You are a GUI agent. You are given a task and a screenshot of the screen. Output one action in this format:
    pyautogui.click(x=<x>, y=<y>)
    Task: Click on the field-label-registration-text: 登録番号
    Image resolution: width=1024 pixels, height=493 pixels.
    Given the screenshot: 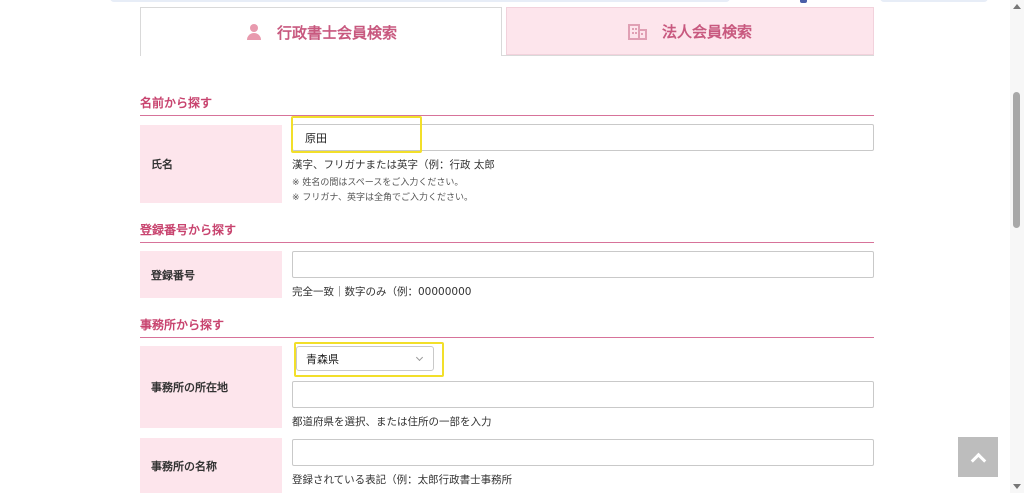 What is the action you would take?
    pyautogui.click(x=173, y=275)
    